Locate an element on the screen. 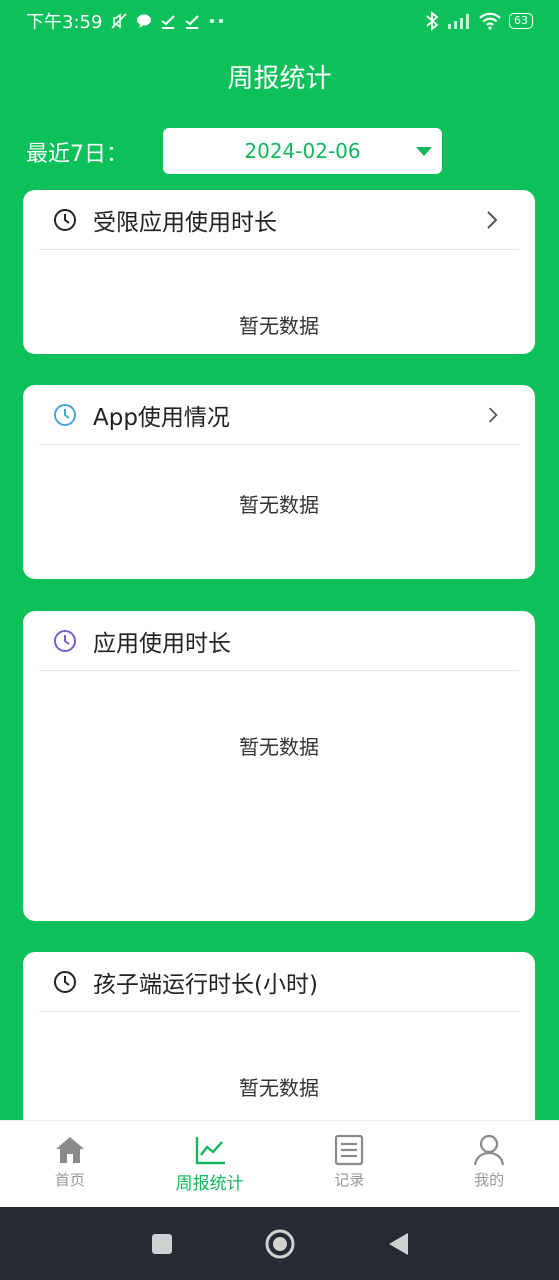 The width and height of the screenshot is (559, 1280). card-title: 孩子端运行时长(小时) is located at coordinates (205, 984).